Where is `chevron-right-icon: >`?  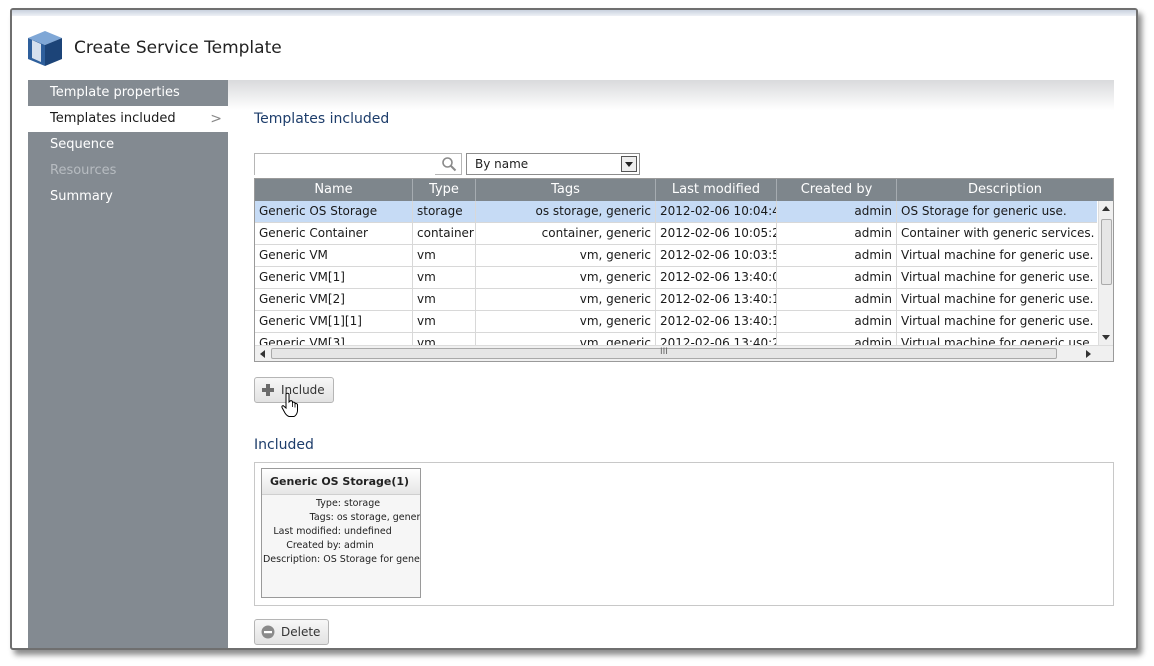 chevron-right-icon: > is located at coordinates (216, 119).